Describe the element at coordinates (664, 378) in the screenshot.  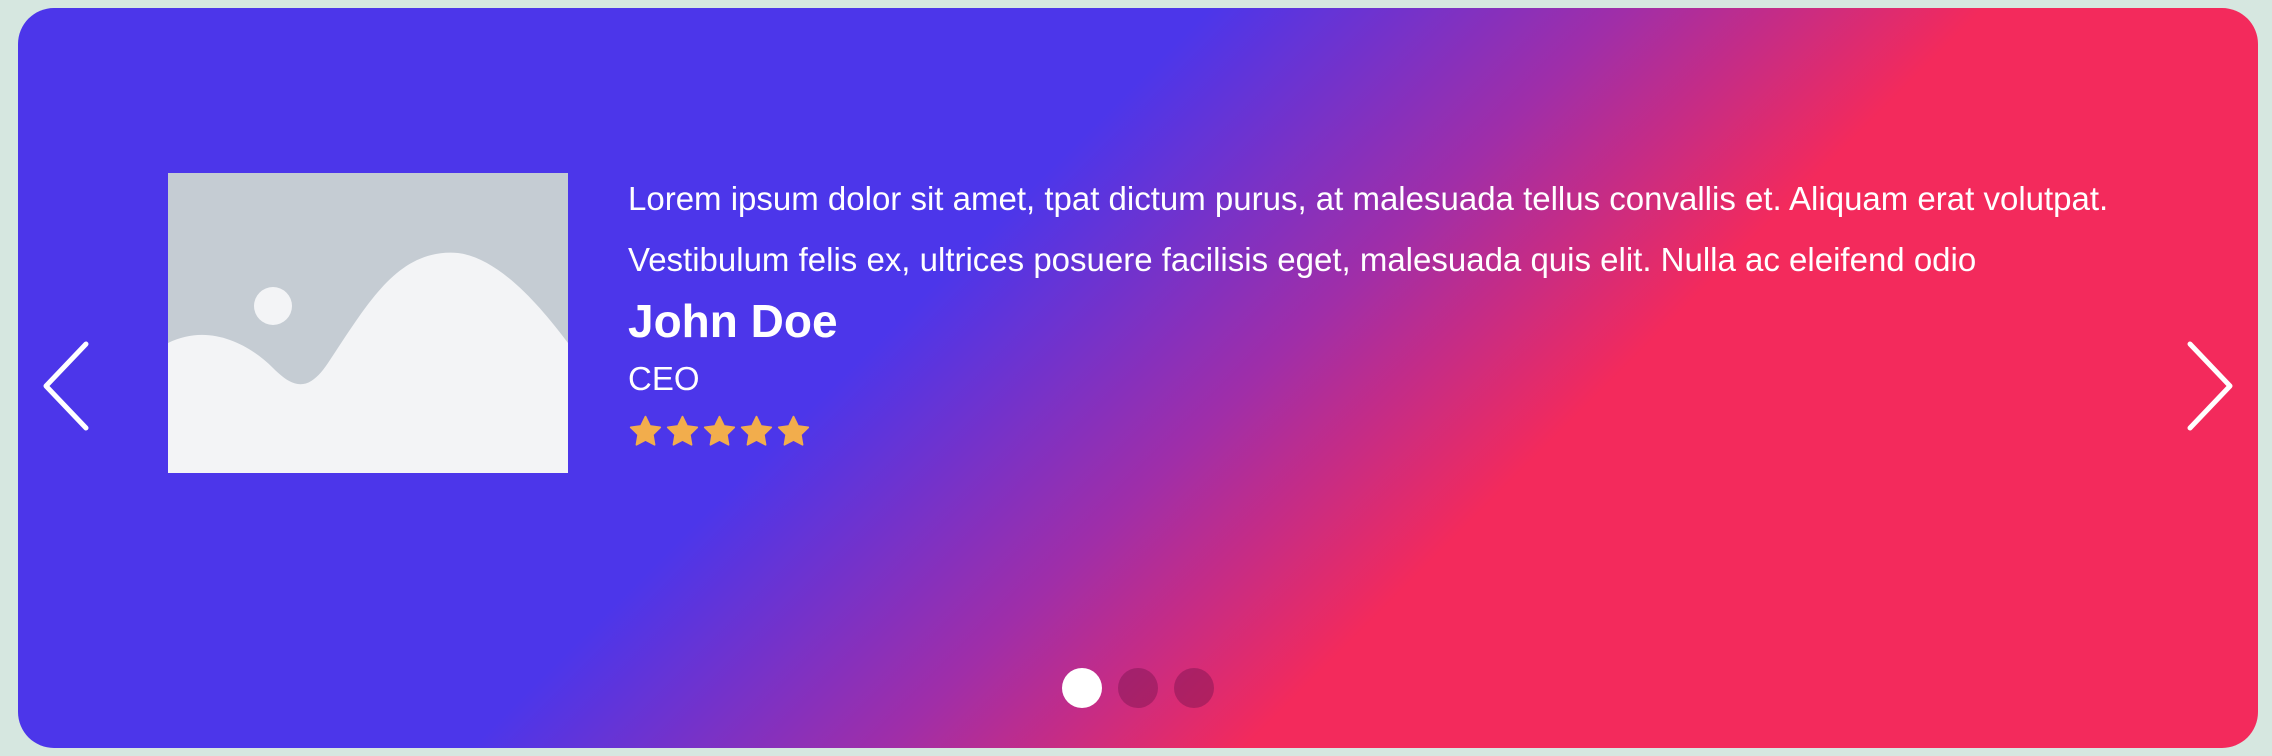
I see `testimonial-author-role: CEO` at that location.